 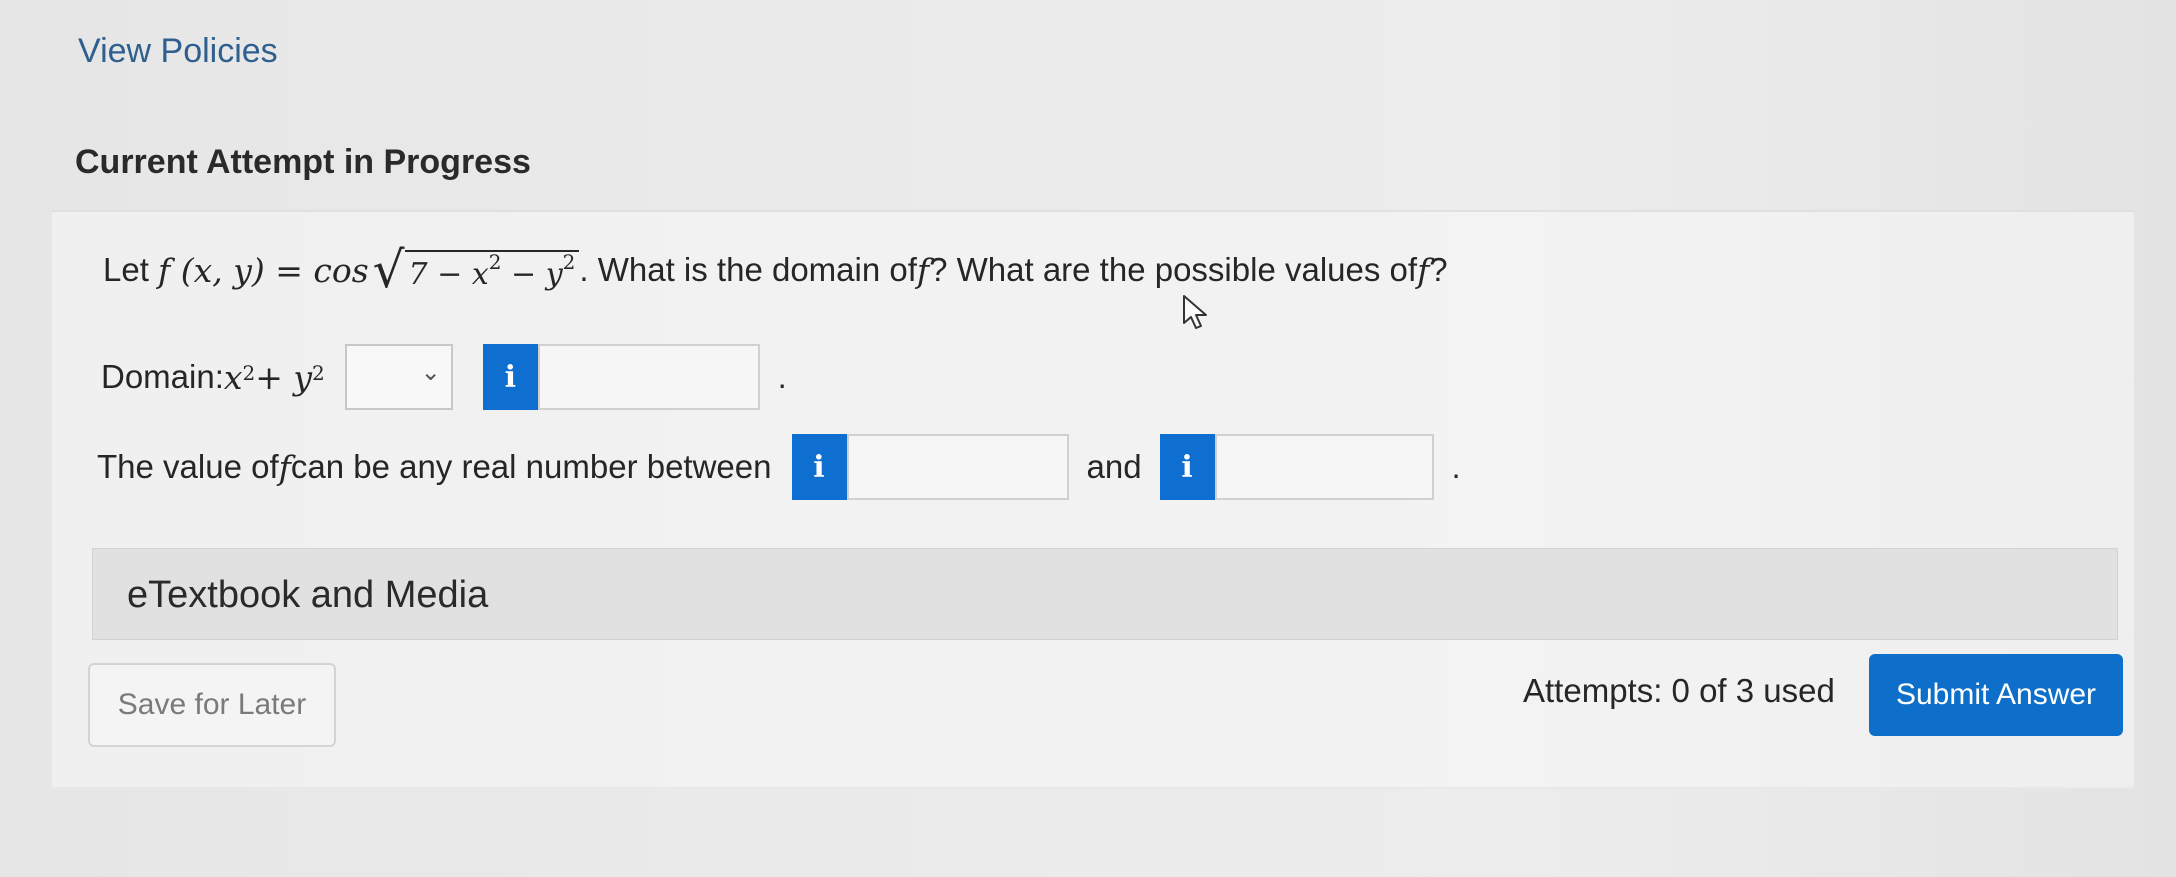 What do you see at coordinates (448, 274) in the screenshot?
I see `radicand-part-a: 7 − x` at bounding box center [448, 274].